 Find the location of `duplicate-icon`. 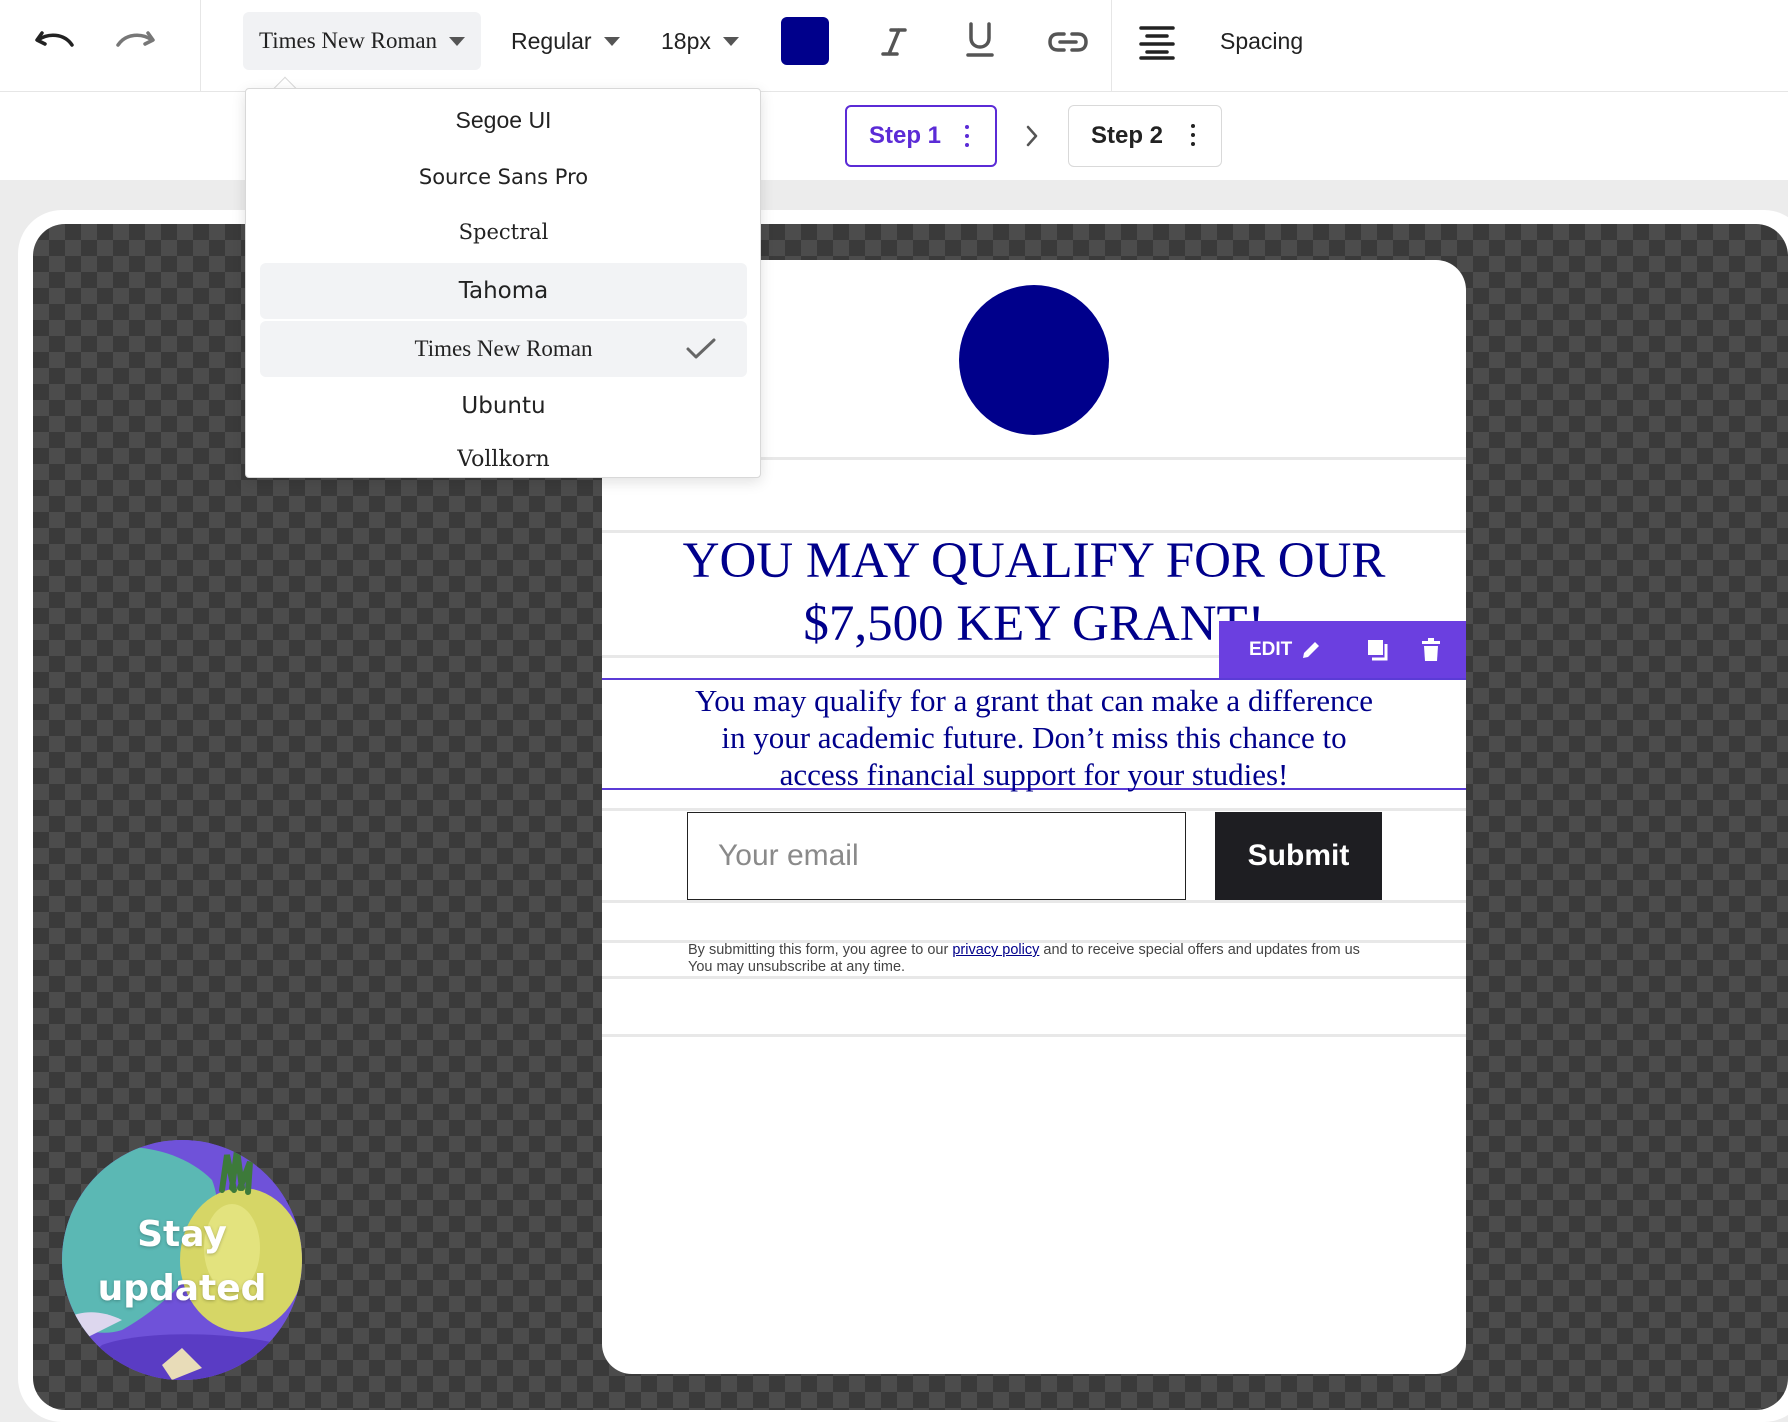

duplicate-icon is located at coordinates (1378, 650).